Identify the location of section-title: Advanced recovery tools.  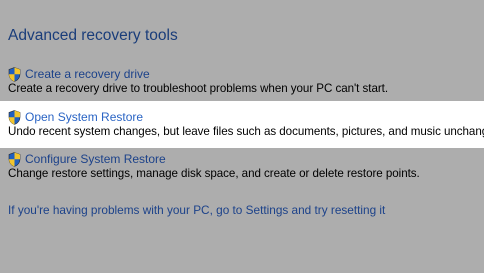
(93, 35).